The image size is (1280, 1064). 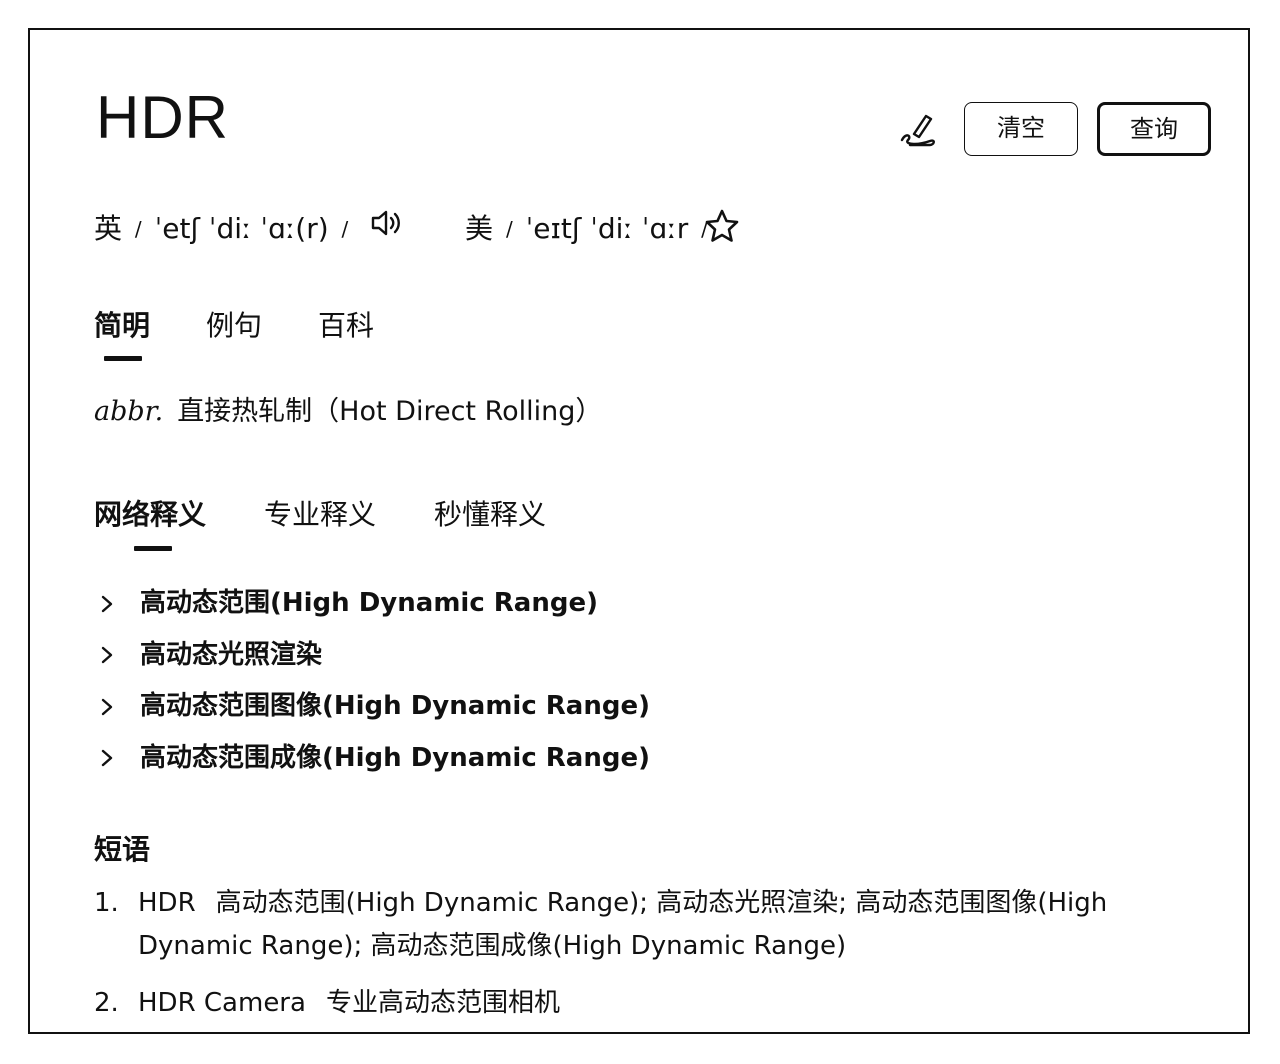 I want to click on definition-item-text: 高动态范围图像(High Dynamic Range), so click(x=395, y=706).